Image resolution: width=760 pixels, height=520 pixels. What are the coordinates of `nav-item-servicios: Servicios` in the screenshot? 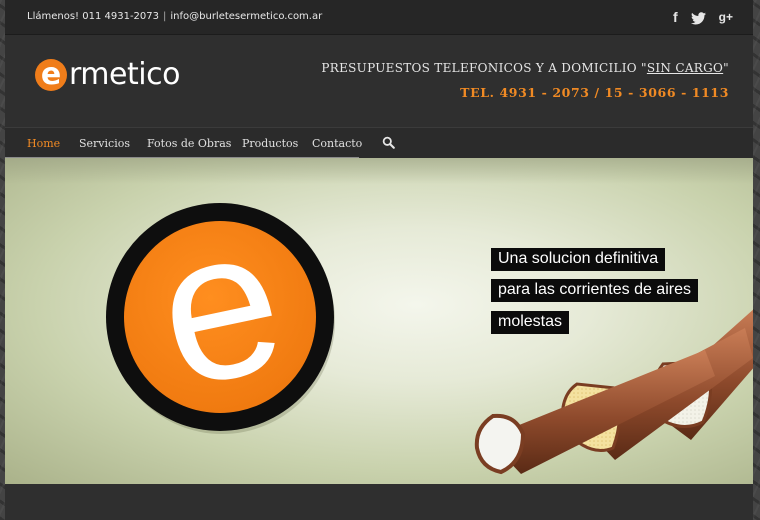 It's located at (104, 143).